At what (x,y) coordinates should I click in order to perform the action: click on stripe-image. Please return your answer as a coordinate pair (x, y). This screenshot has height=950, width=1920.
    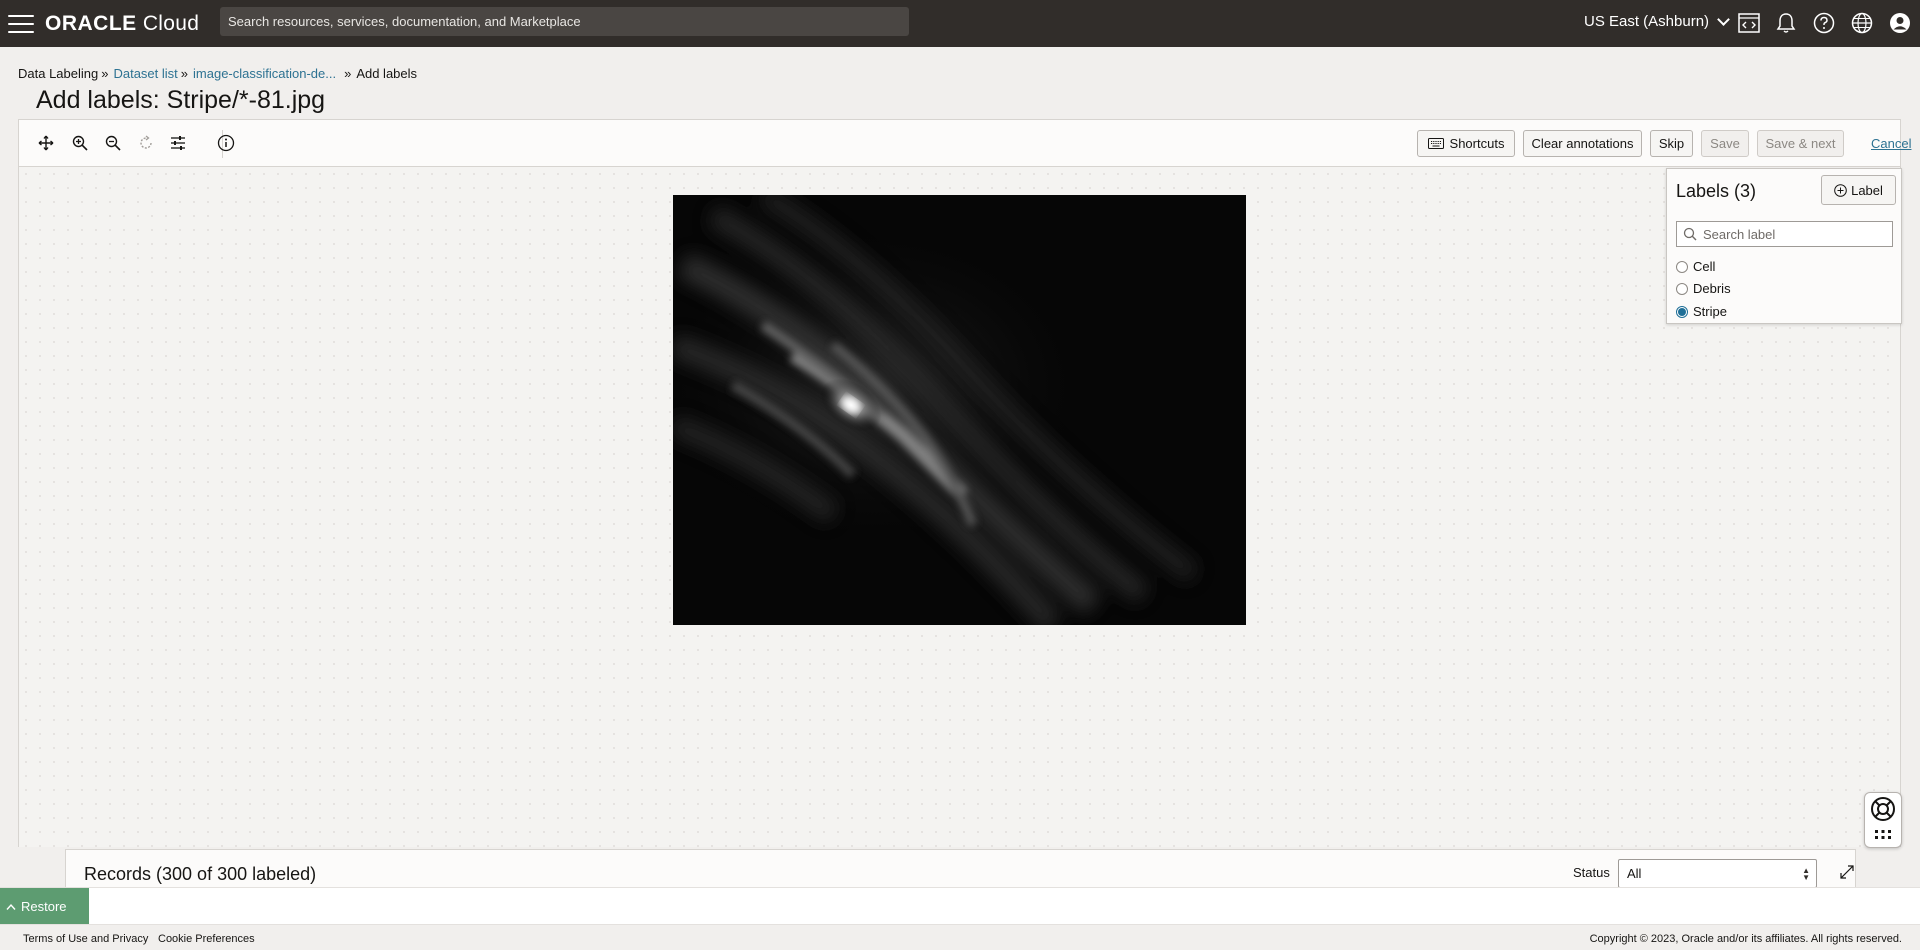
    Looking at the image, I should click on (959, 410).